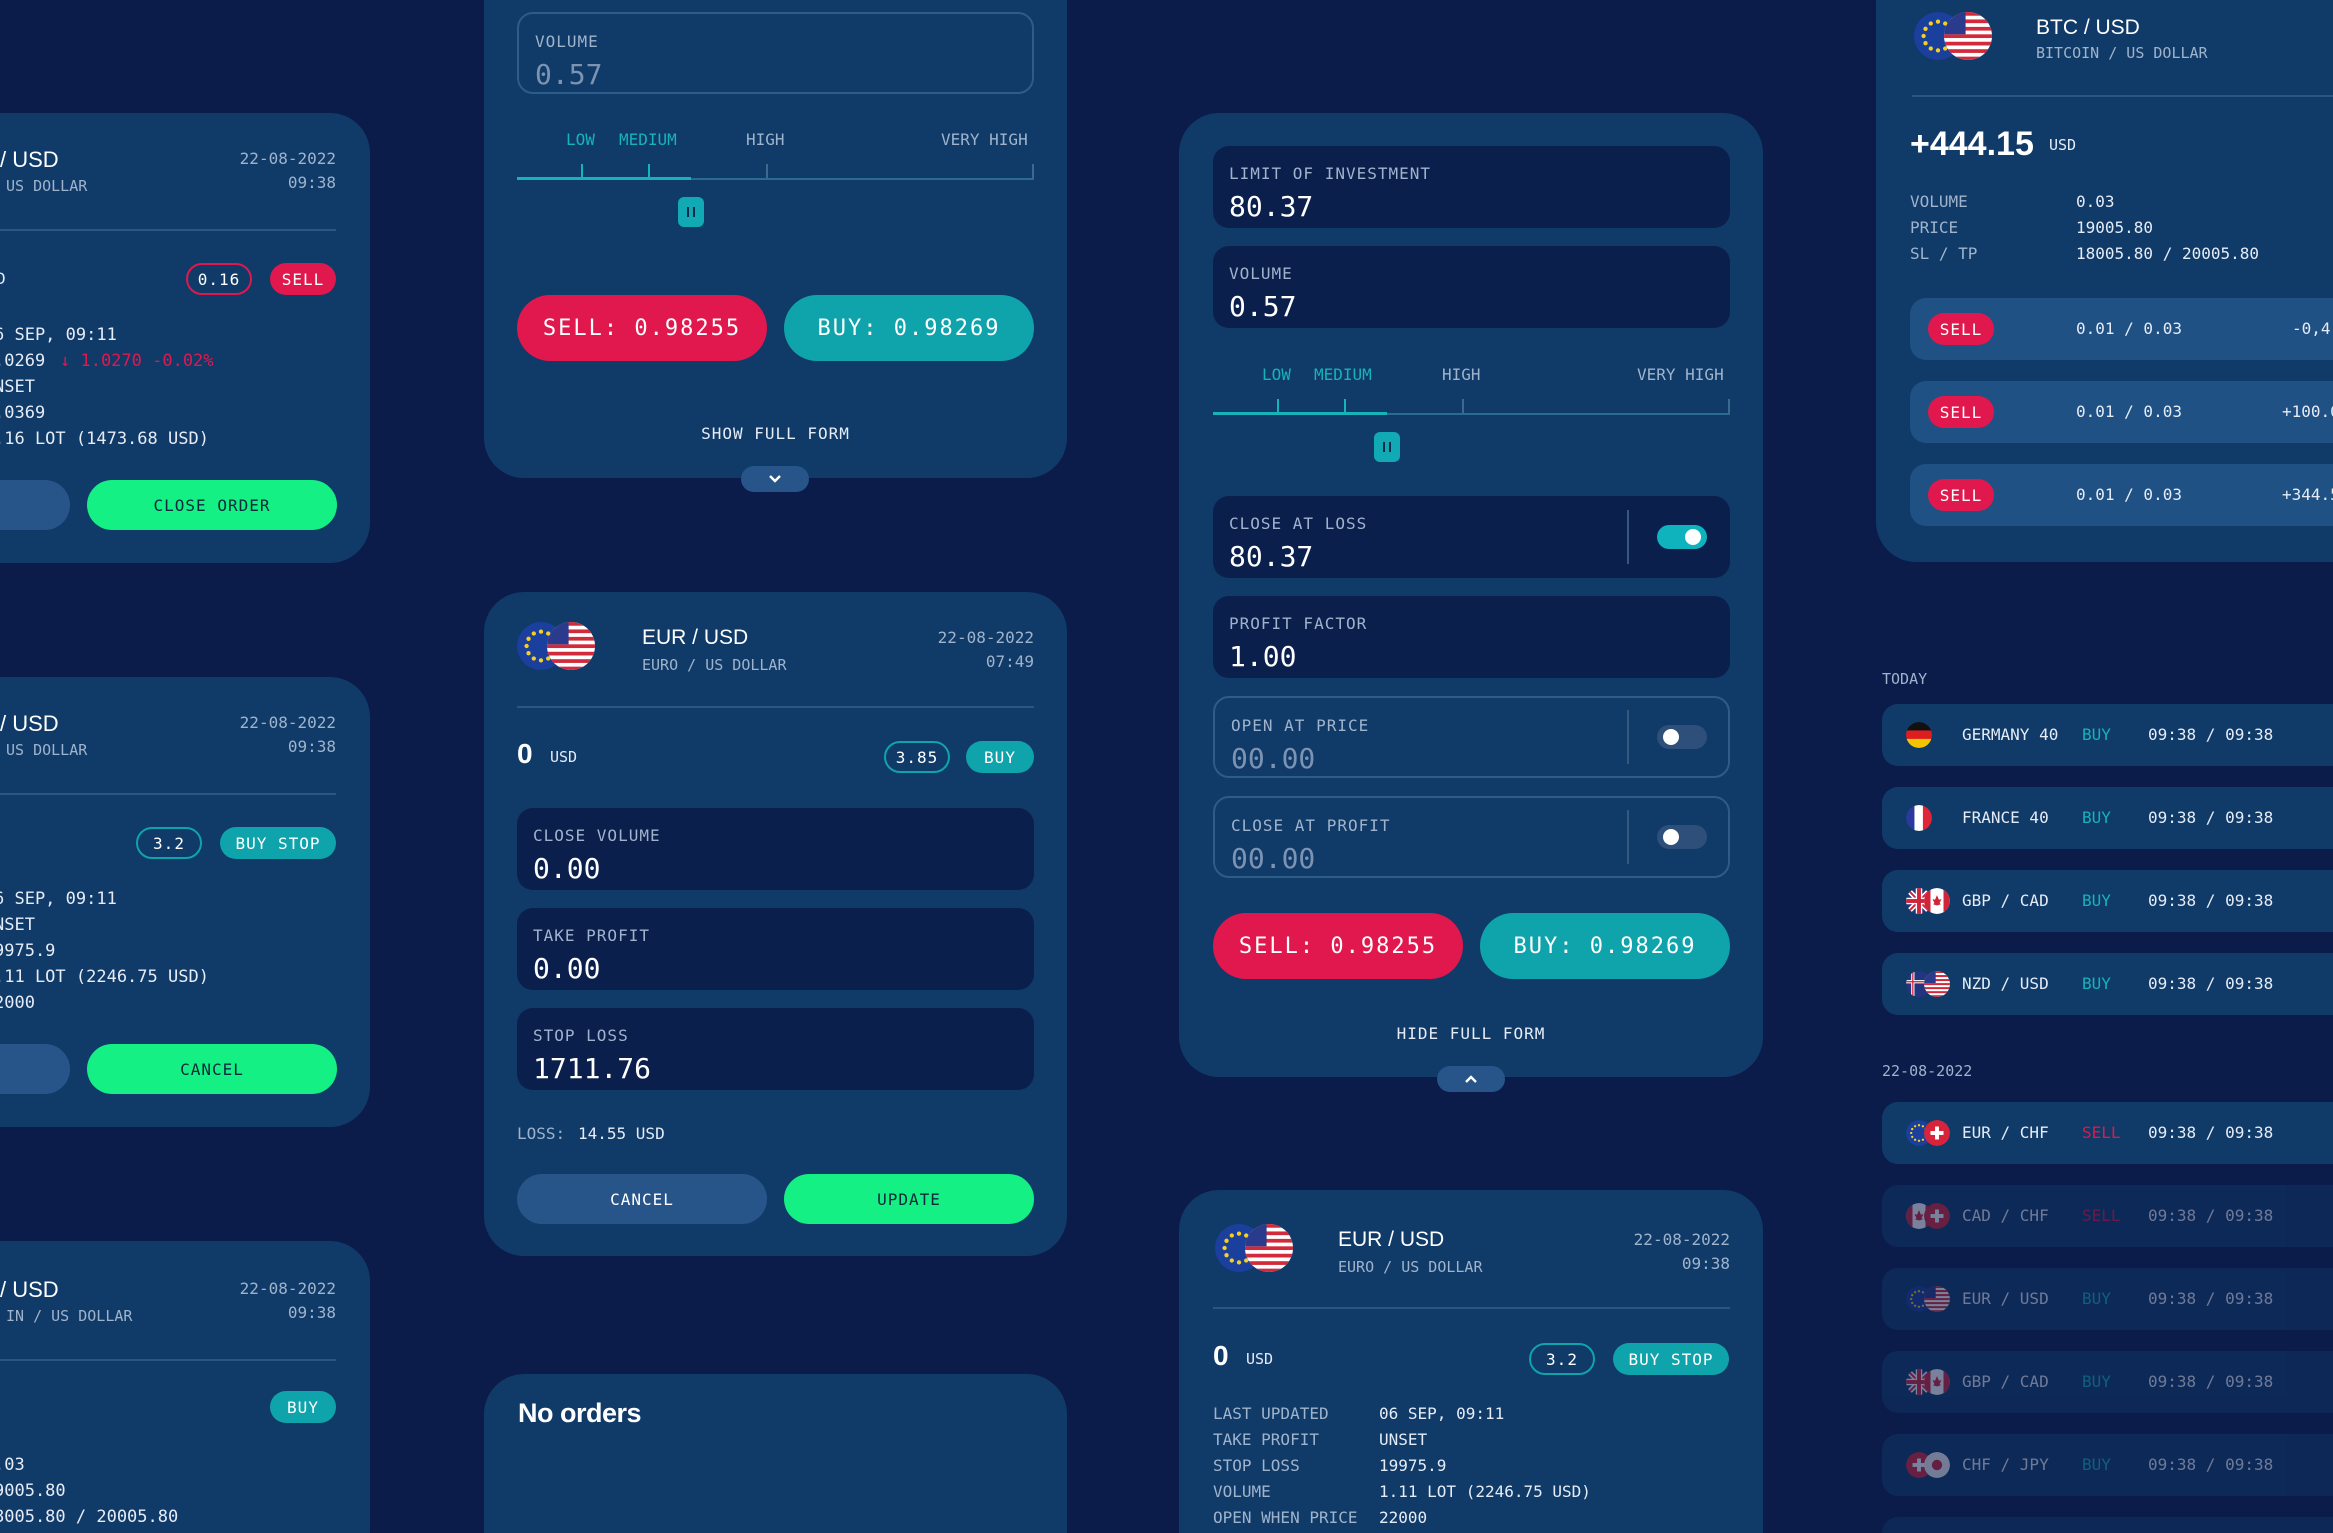 The width and height of the screenshot is (2333, 1533). Describe the element at coordinates (104, 439) in the screenshot. I see `detail-line: .16 LOT (1473.68 USD)` at that location.